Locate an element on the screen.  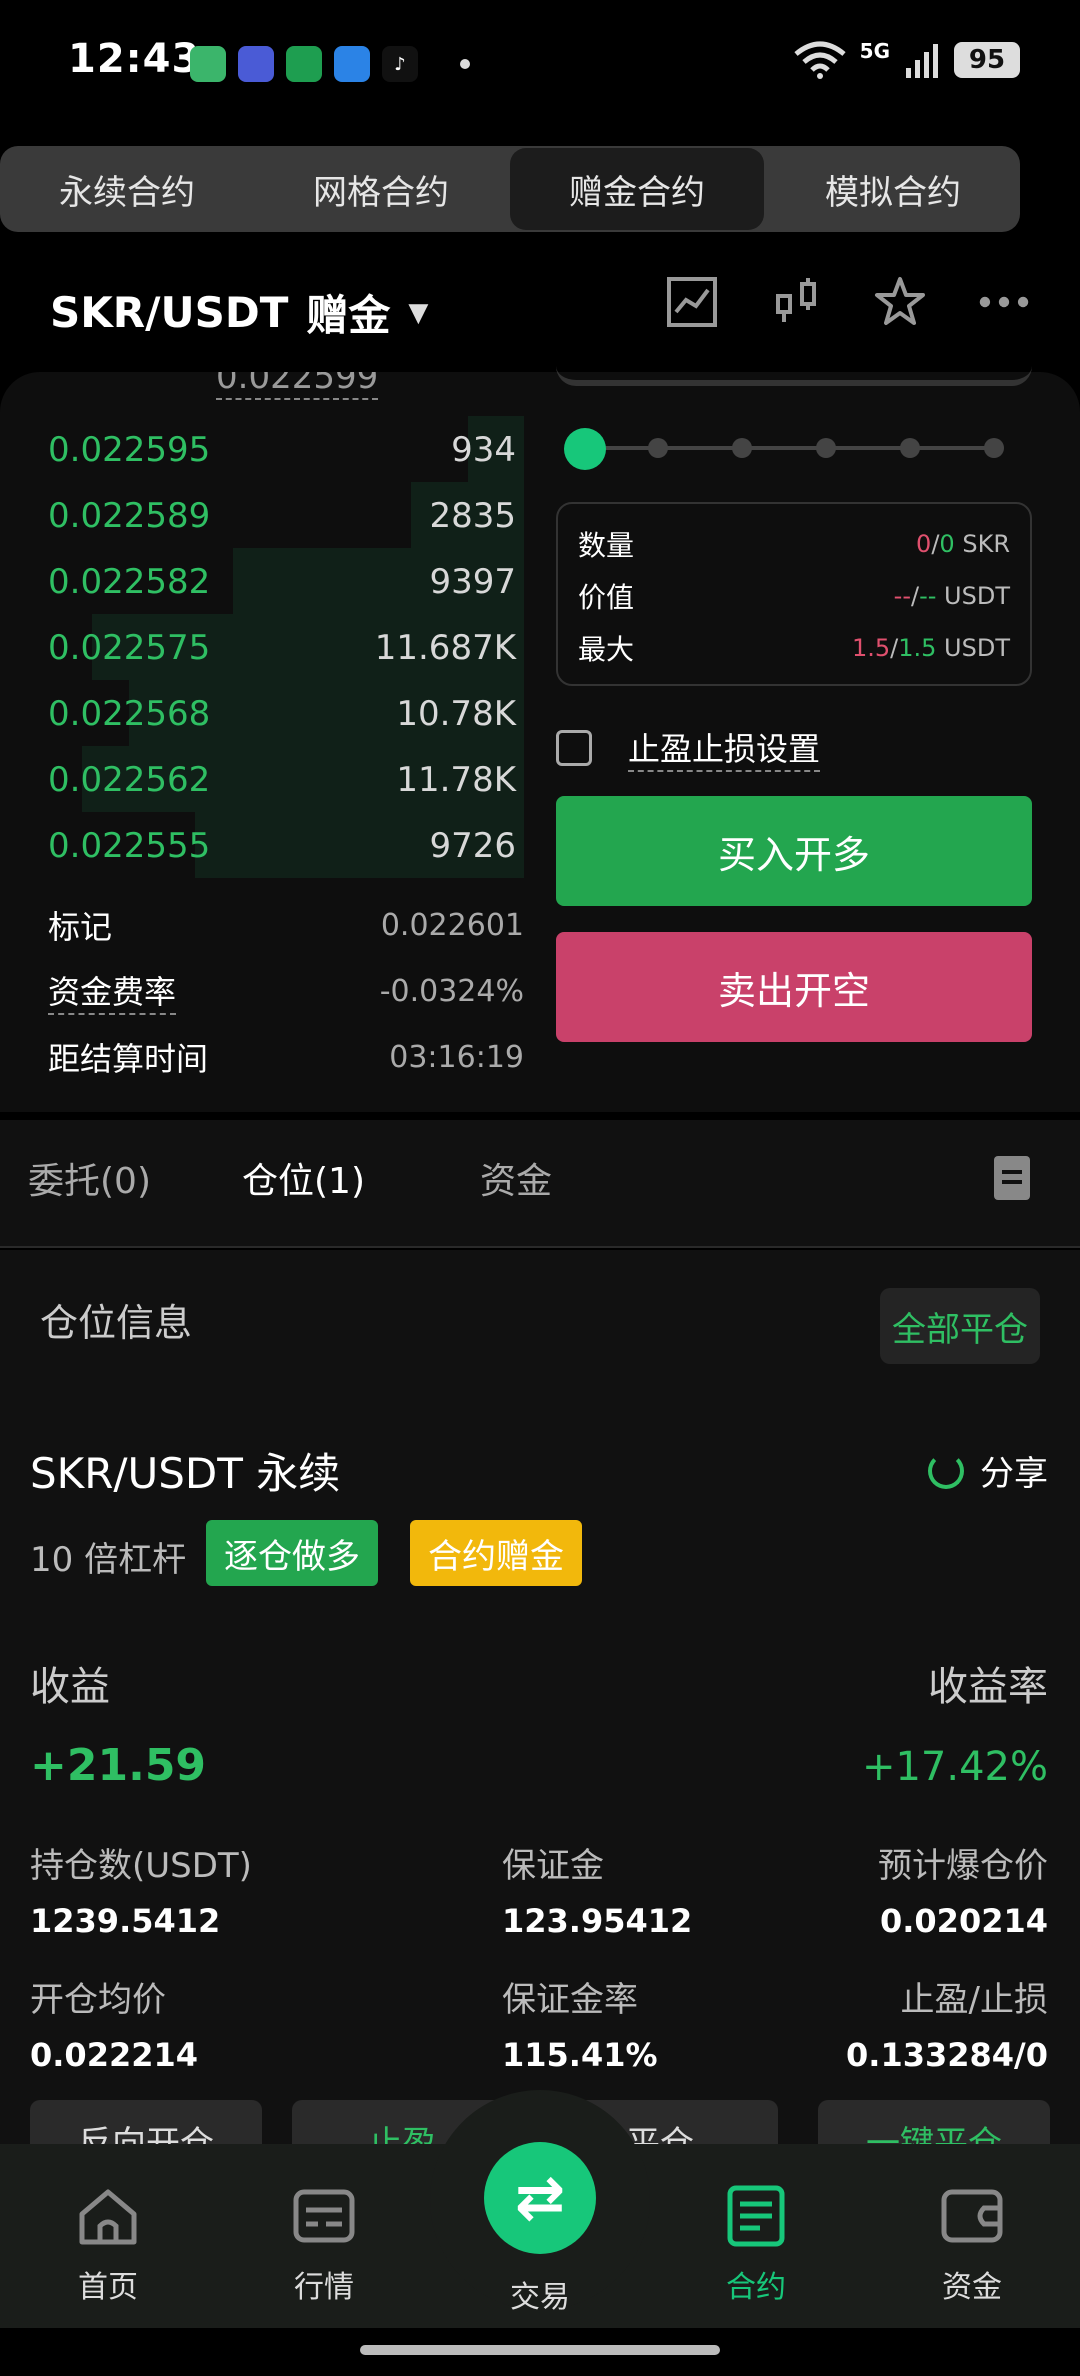
orderbook-qty: 2835 is located at coordinates (472, 516).